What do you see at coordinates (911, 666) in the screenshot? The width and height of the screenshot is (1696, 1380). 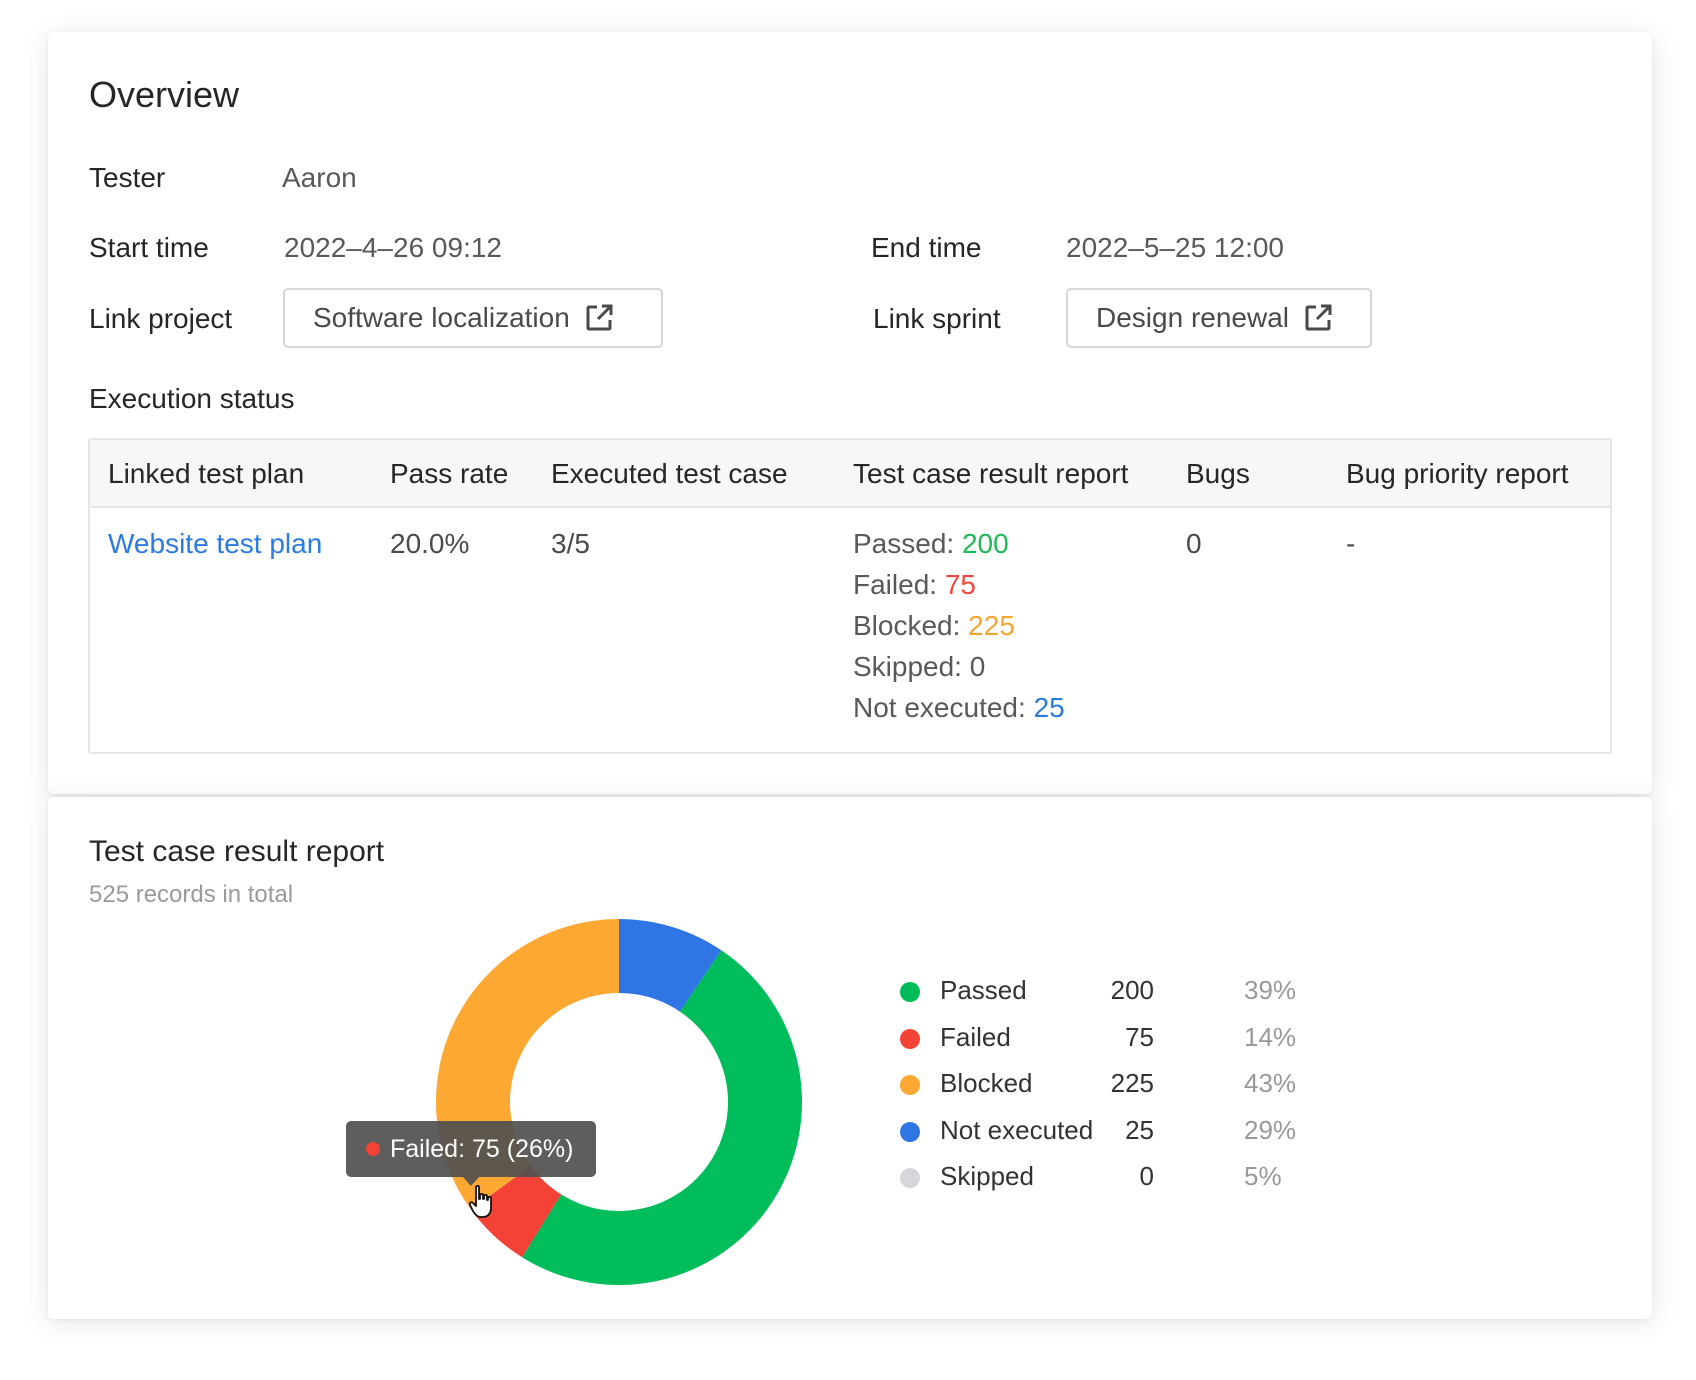 I see `result-label: Skipped:` at bounding box center [911, 666].